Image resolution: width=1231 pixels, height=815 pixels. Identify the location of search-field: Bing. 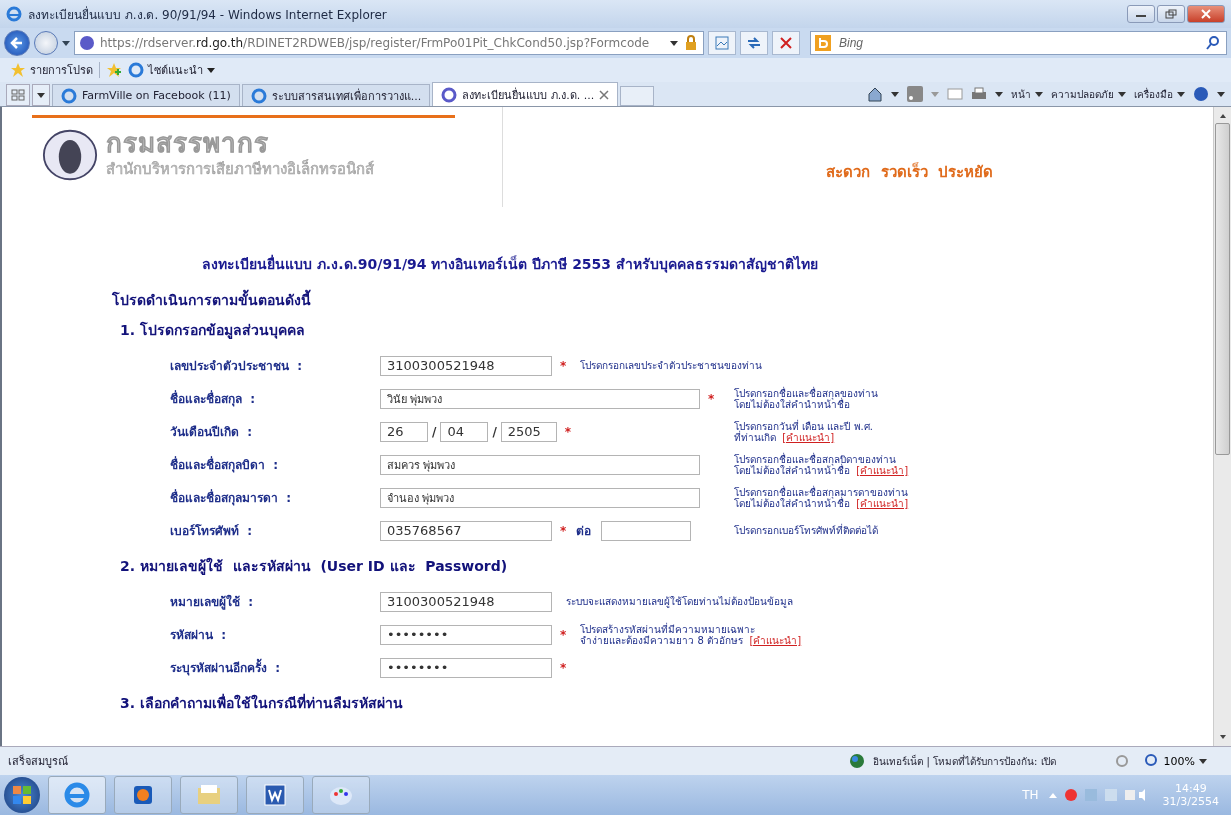
(1018, 43).